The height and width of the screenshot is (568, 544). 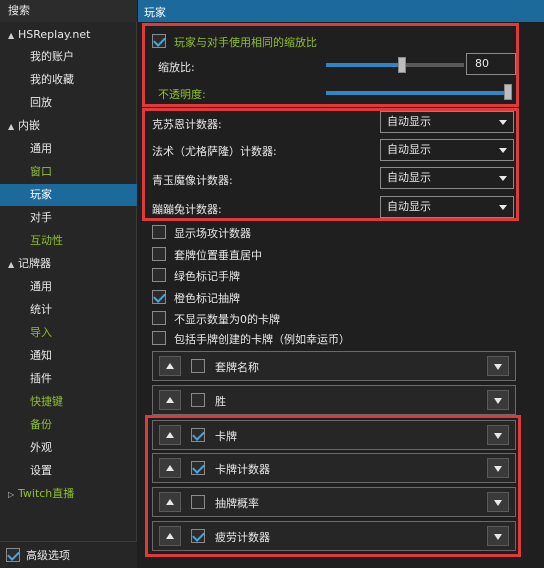 I want to click on scale-slider, so click(x=395, y=65).